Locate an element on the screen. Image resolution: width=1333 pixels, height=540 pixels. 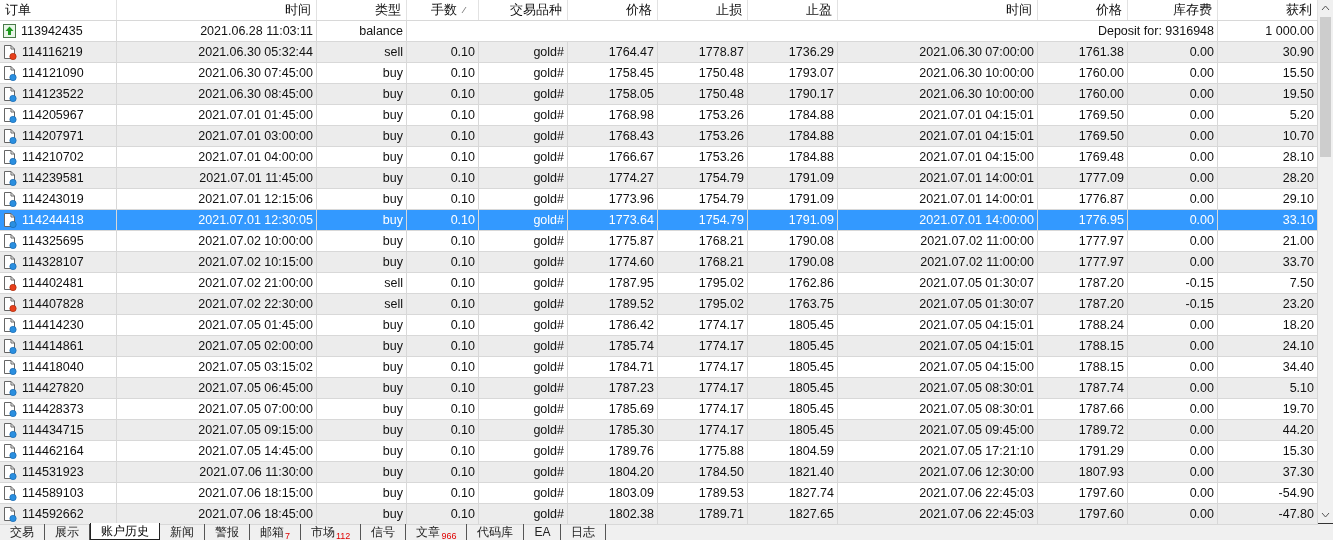
column-header: 手数 is located at coordinates (443, 10).